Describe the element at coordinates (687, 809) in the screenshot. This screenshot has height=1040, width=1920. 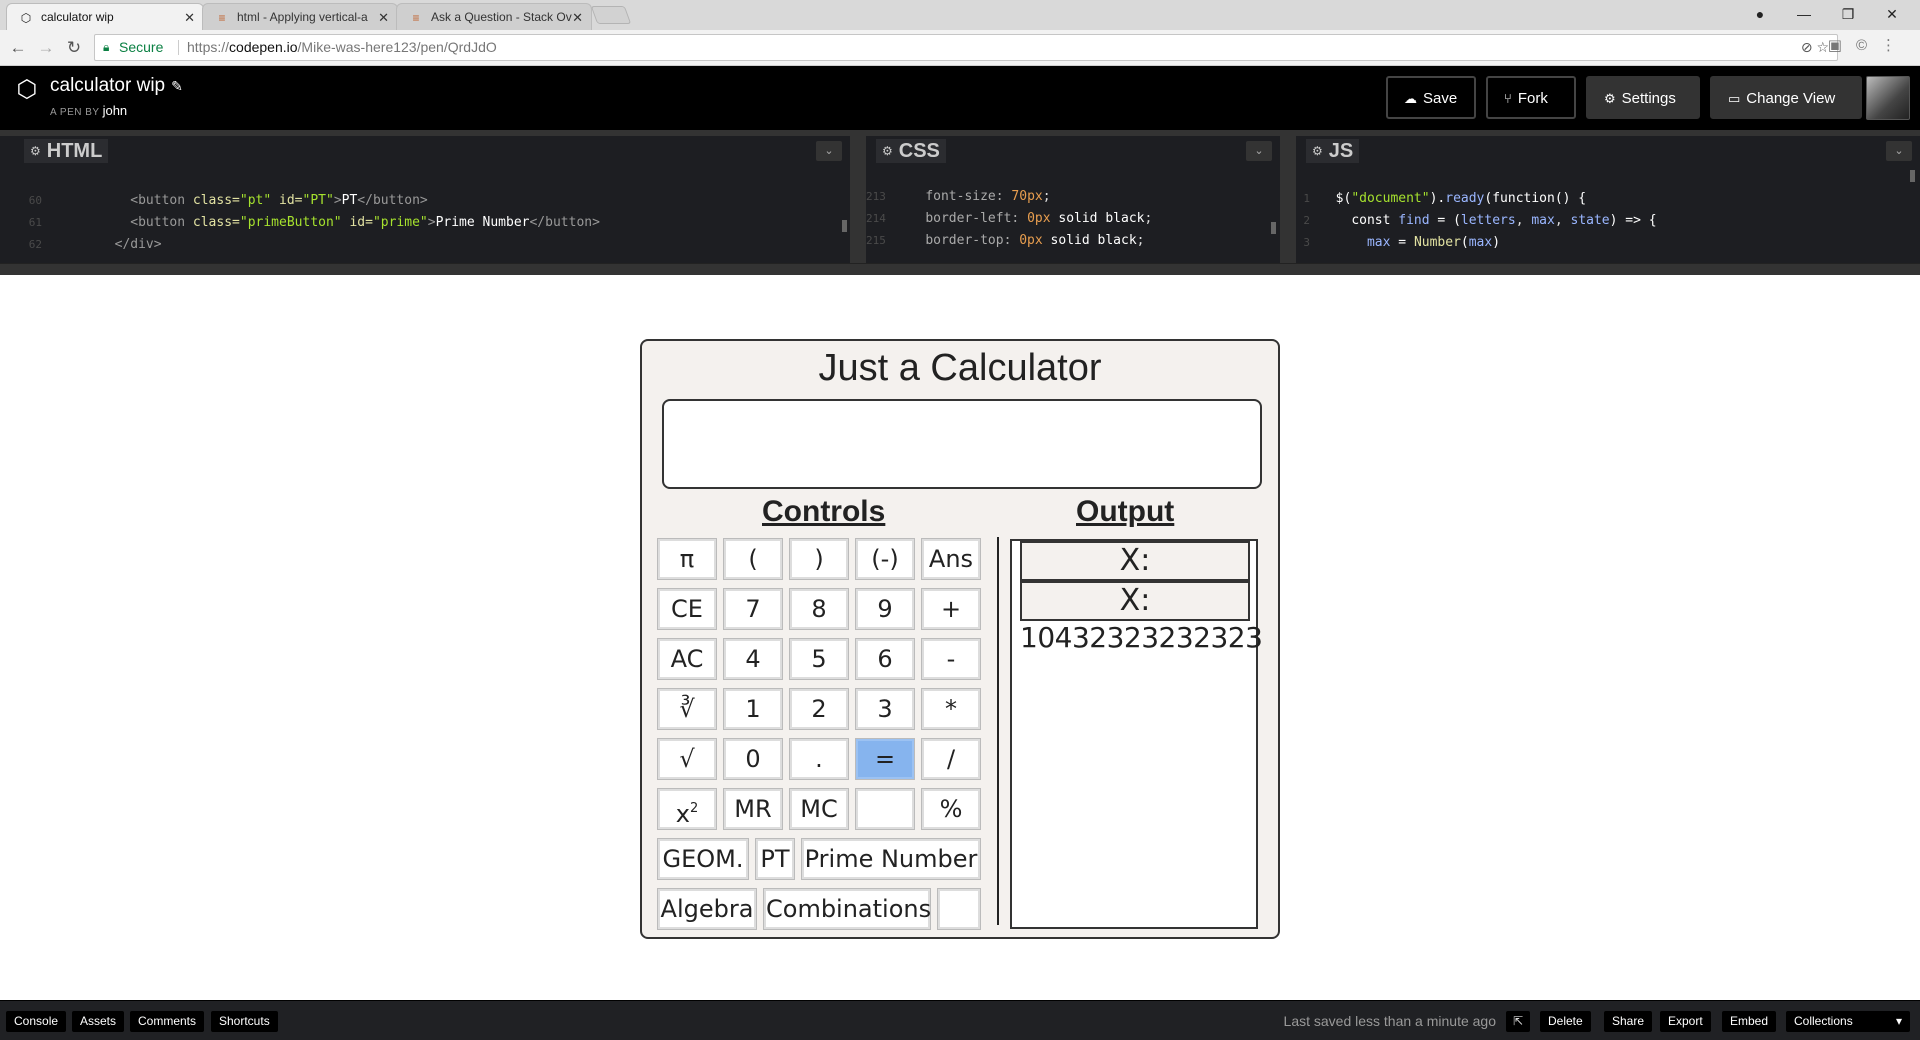
I see `square-button: x2` at that location.